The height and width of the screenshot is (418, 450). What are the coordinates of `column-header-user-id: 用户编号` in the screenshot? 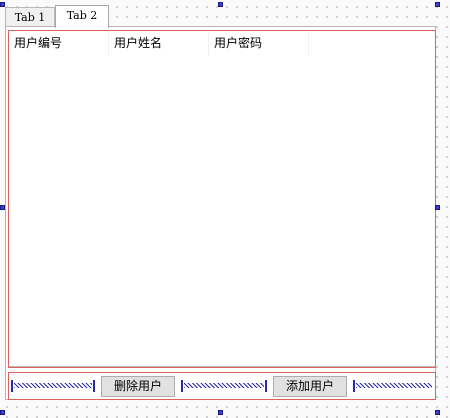 It's located at (59, 43).